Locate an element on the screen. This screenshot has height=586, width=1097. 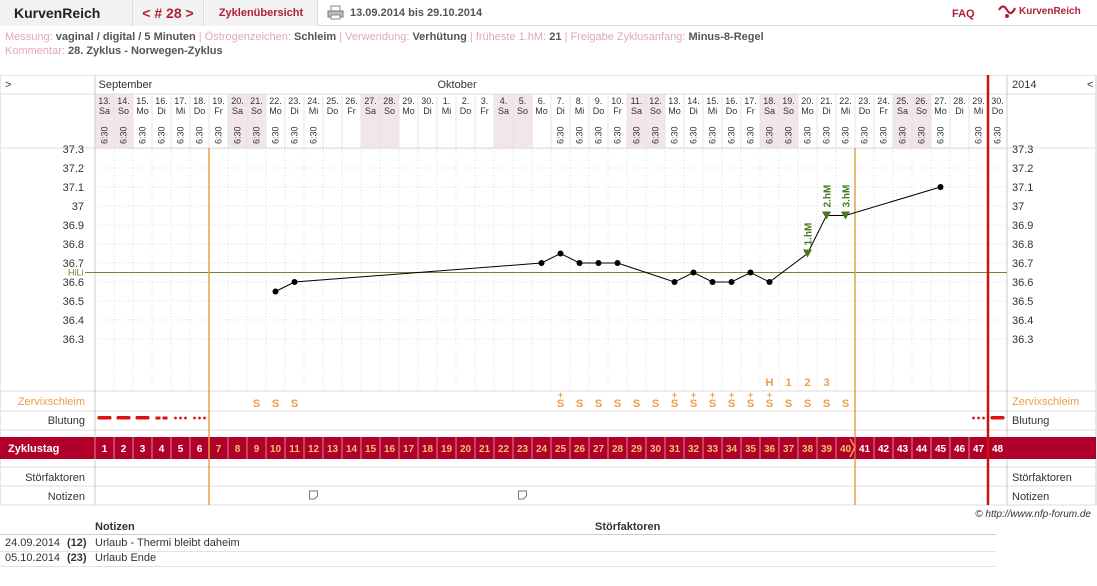
day-number: 23. is located at coordinates (864, 101).